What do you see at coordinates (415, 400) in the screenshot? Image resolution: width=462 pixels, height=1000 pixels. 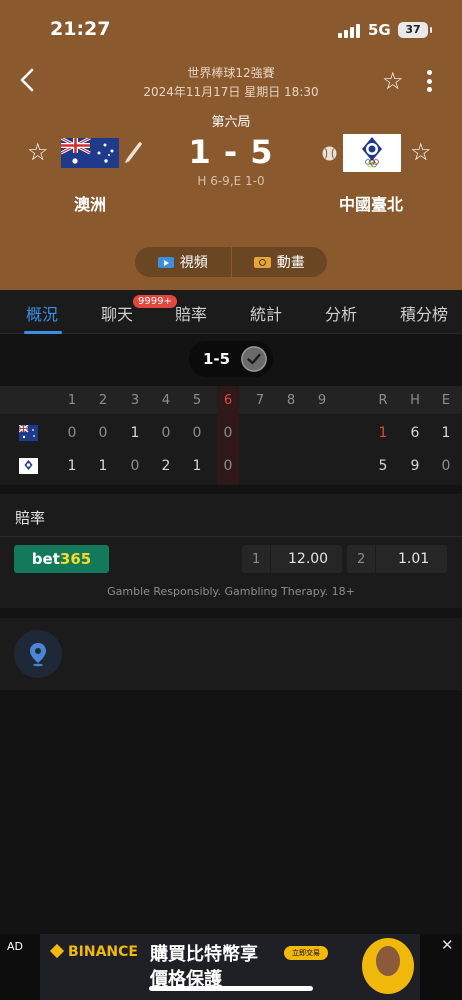 I see `totals-header: H` at bounding box center [415, 400].